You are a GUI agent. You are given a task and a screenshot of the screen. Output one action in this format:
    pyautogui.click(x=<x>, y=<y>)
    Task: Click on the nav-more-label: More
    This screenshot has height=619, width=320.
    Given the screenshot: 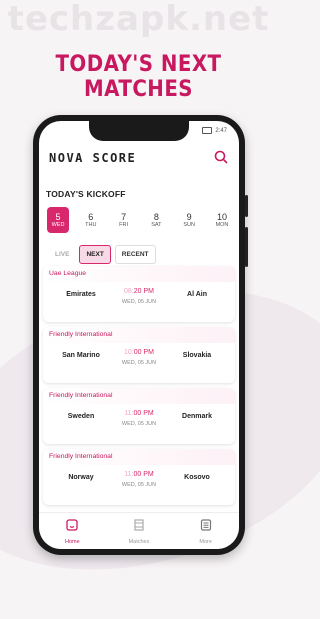 What is the action you would take?
    pyautogui.click(x=205, y=541)
    